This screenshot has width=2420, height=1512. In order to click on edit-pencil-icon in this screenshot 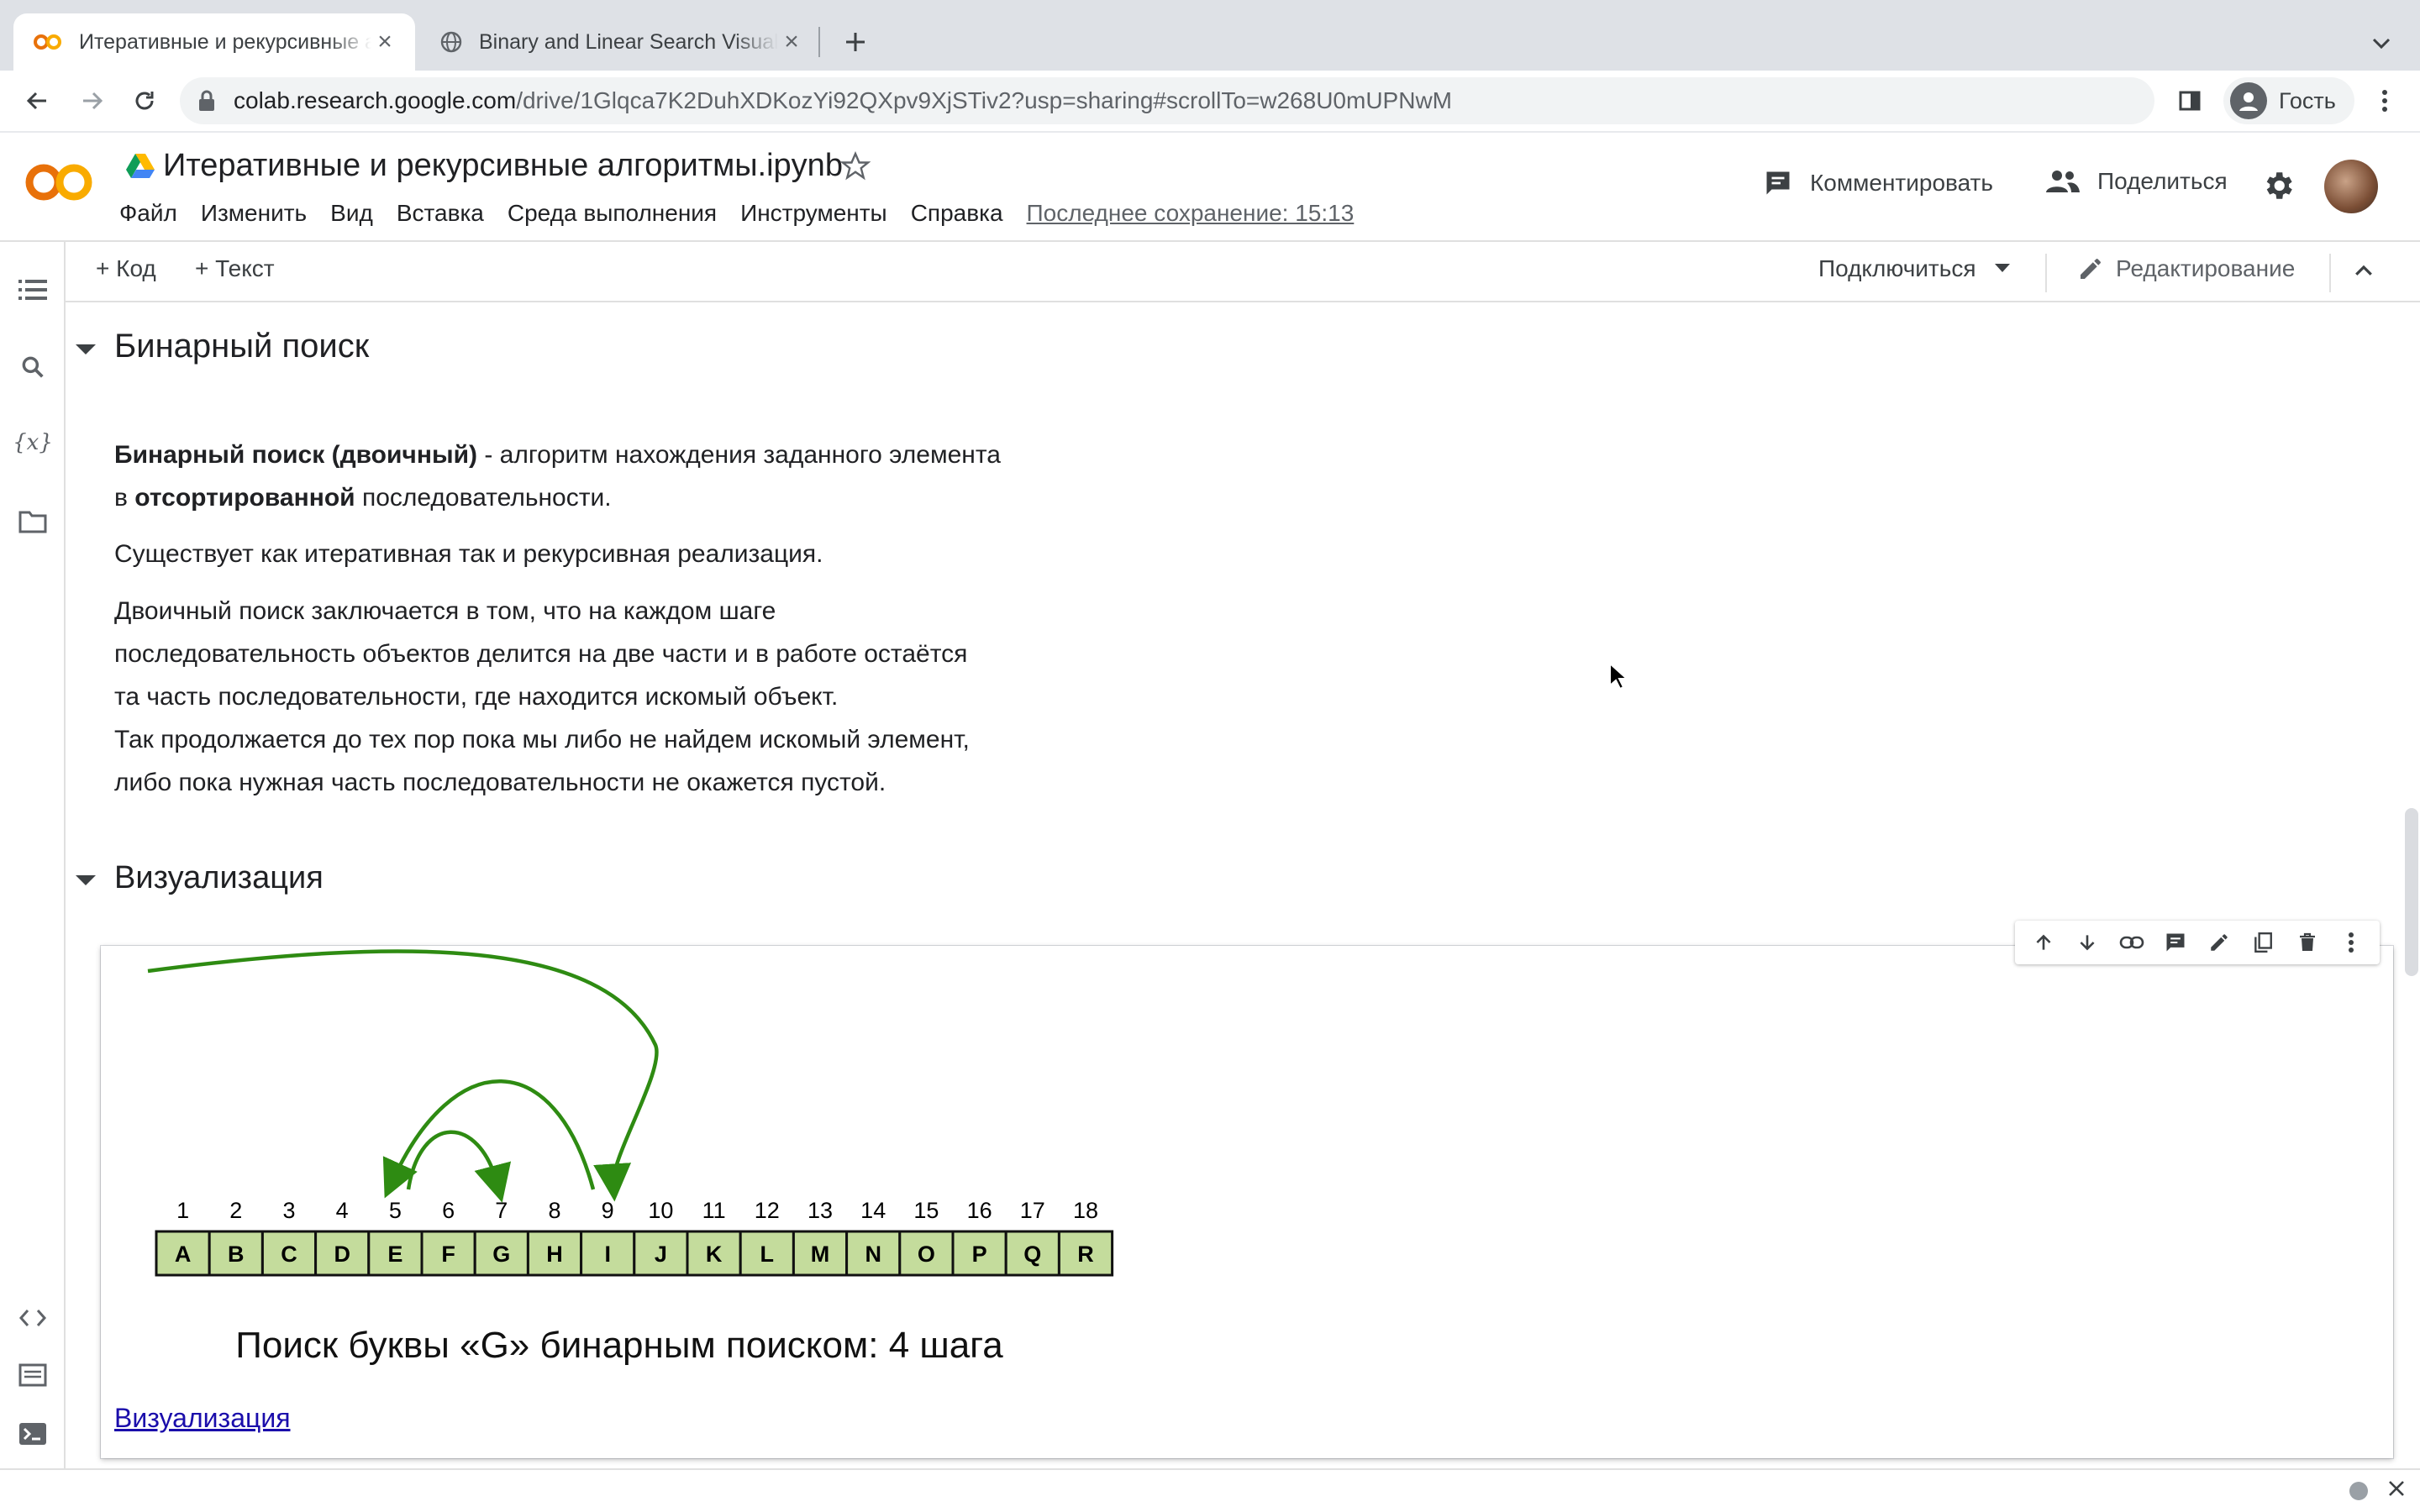, I will do `click(2219, 942)`.